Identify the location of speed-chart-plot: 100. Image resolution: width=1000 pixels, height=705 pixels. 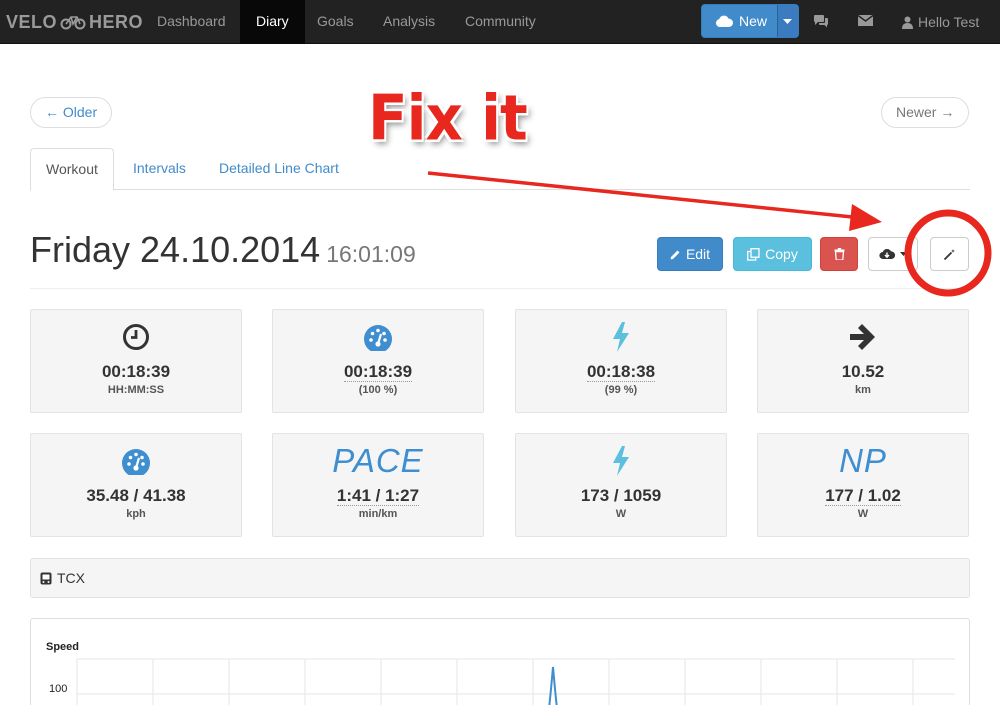
(502, 681).